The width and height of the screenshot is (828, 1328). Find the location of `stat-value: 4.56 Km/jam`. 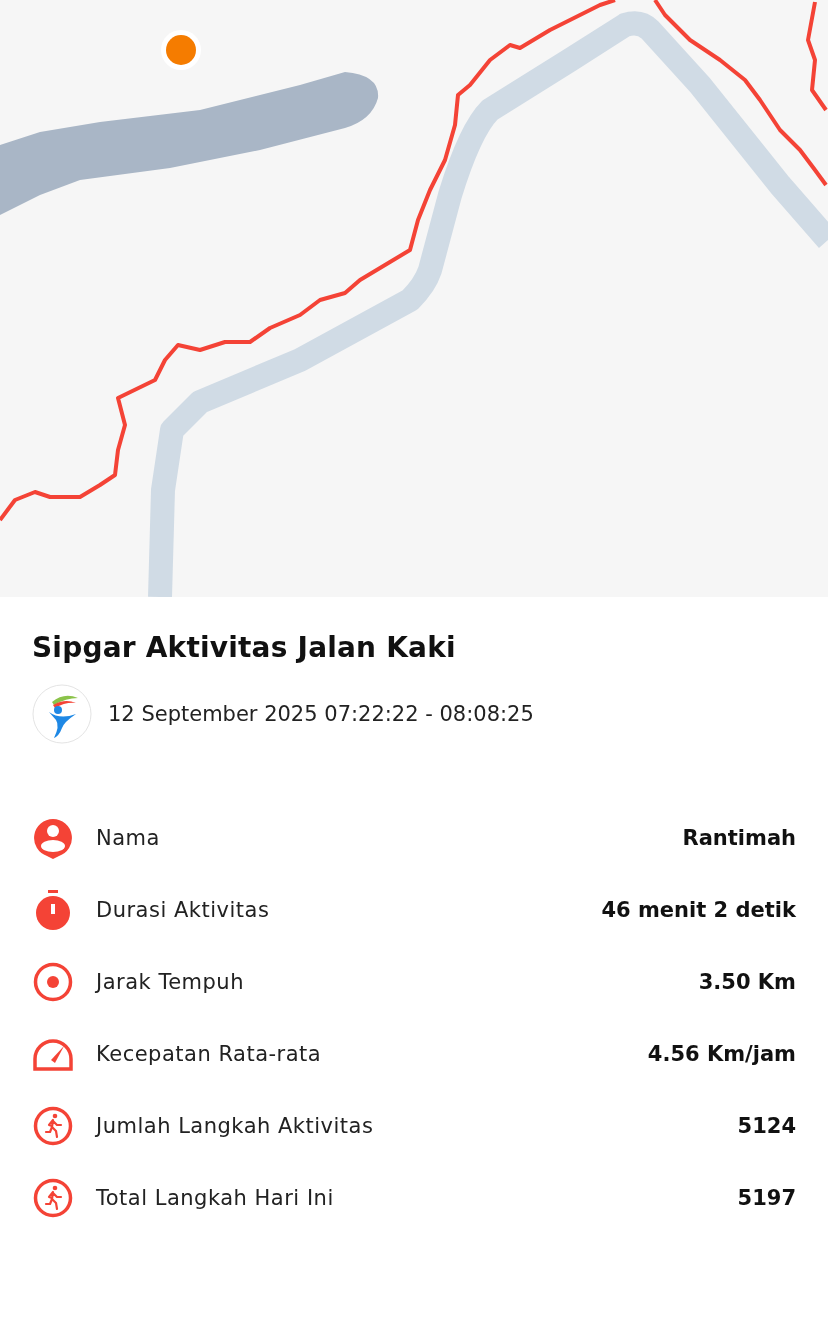

stat-value: 4.56 Km/jam is located at coordinates (721, 1054).